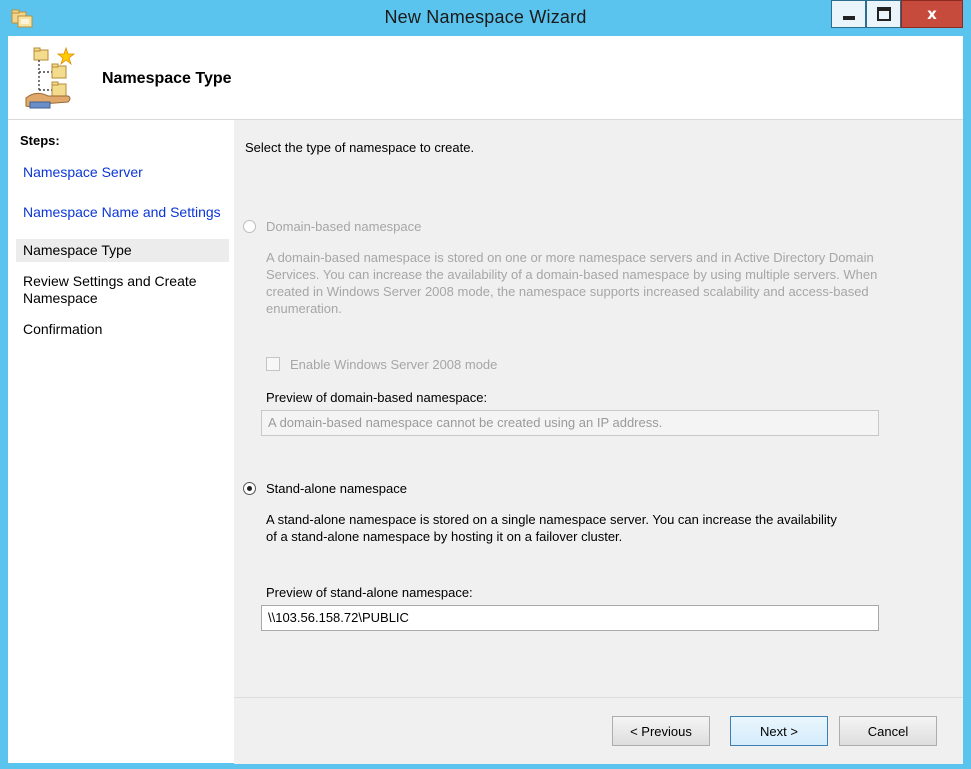  What do you see at coordinates (485, 78) in the screenshot?
I see `wizard-header: Namespace Type` at bounding box center [485, 78].